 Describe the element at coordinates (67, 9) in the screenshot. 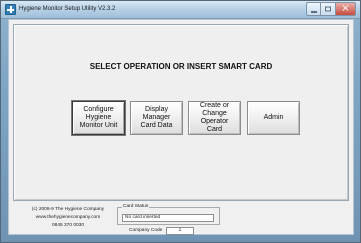

I see `window-title: Hygiene Monitor Setup Utility V2.3.2` at that location.